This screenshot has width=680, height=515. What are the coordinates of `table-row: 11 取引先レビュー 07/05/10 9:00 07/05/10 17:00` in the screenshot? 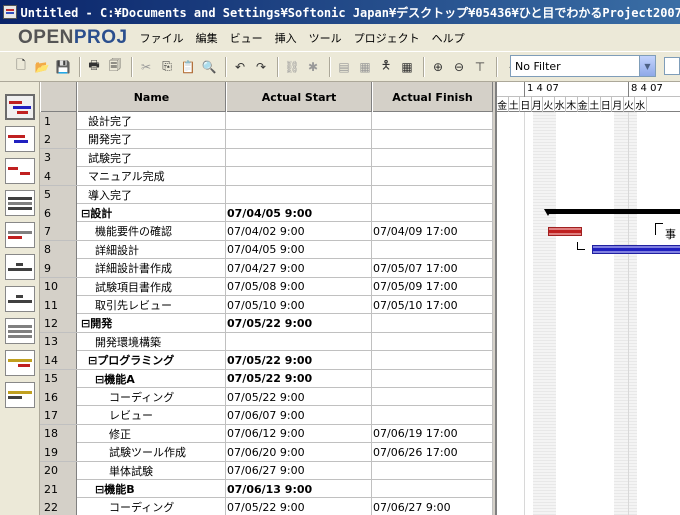 It's located at (266, 305).